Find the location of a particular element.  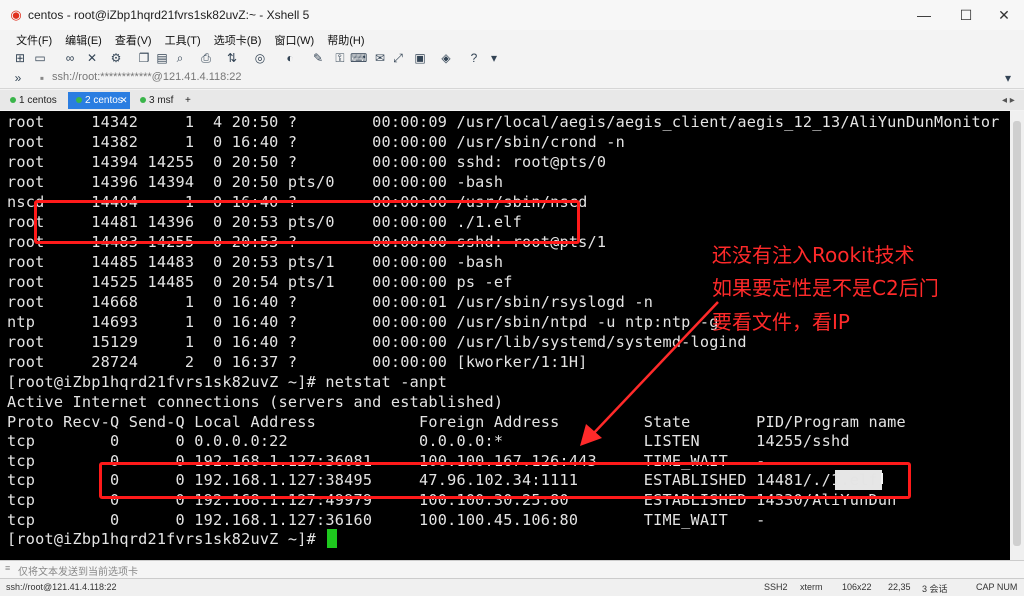

status-size: 106x22 is located at coordinates (857, 587).